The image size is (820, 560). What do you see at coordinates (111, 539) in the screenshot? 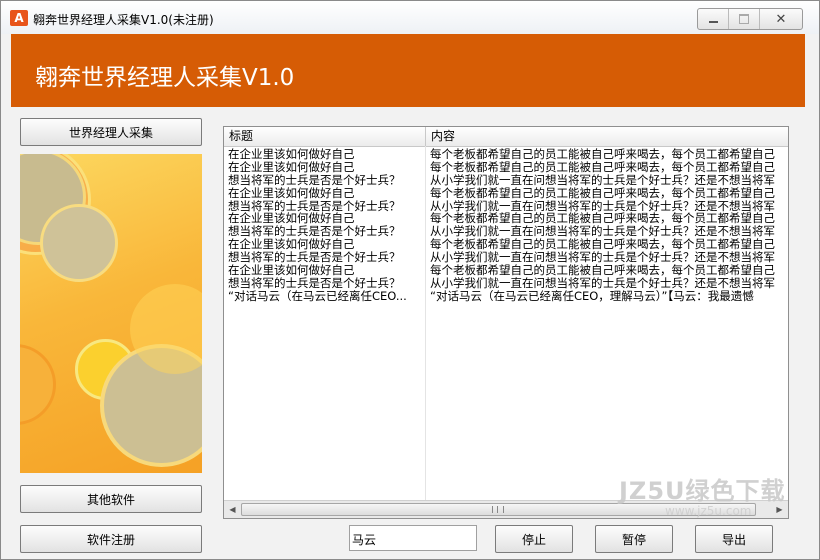
I see `register-button: 软件注册` at bounding box center [111, 539].